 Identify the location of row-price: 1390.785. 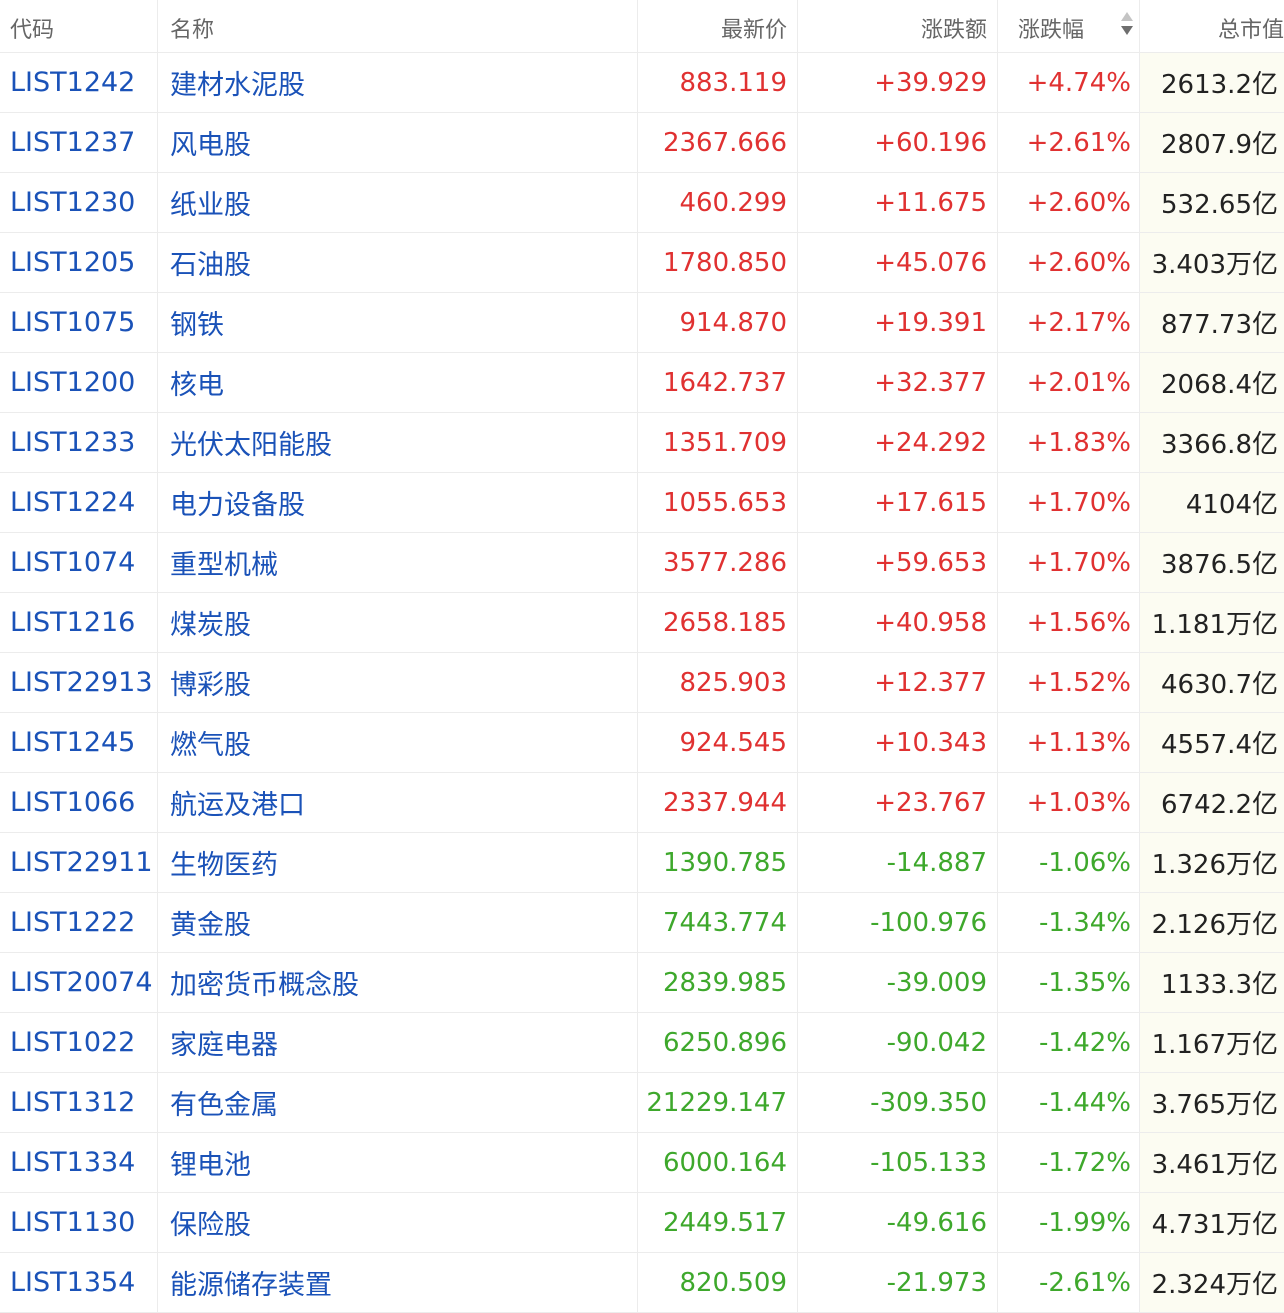
(718, 862).